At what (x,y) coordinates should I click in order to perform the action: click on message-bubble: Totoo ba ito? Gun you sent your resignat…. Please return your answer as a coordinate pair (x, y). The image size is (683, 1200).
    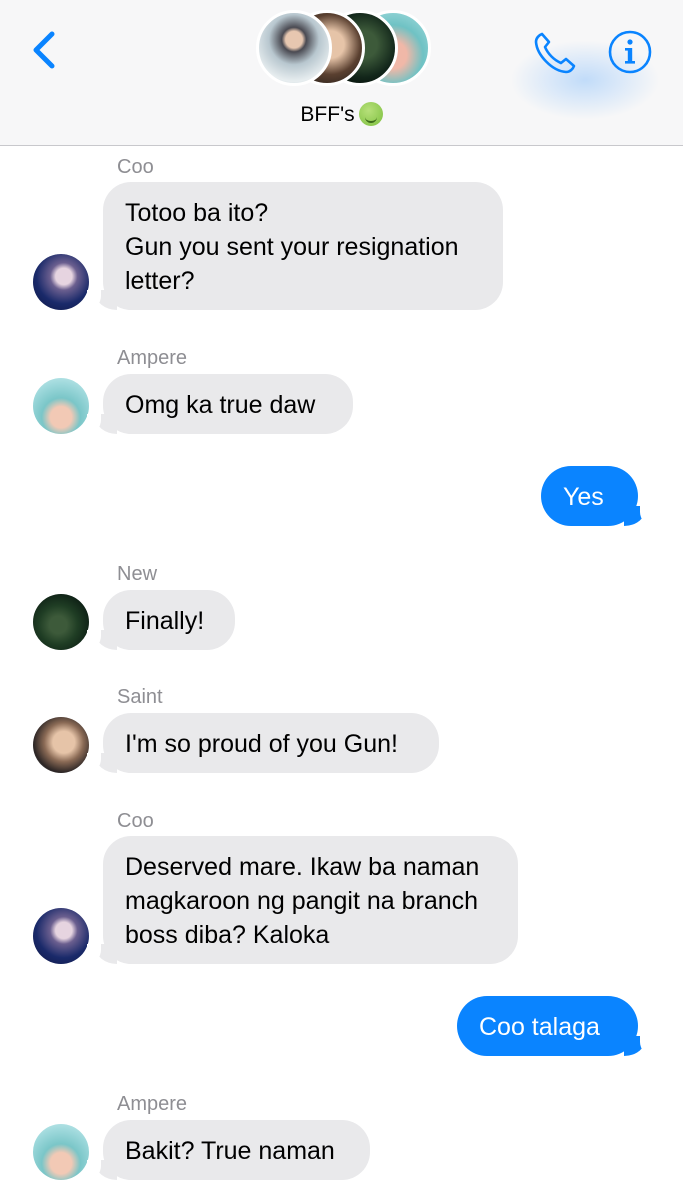
    Looking at the image, I should click on (303, 246).